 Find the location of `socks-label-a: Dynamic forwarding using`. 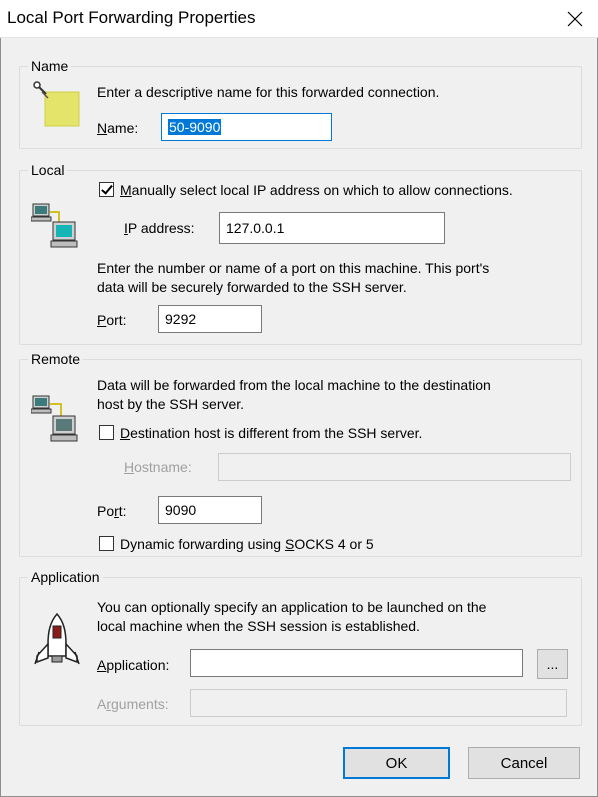

socks-label-a: Dynamic forwarding using is located at coordinates (202, 544).